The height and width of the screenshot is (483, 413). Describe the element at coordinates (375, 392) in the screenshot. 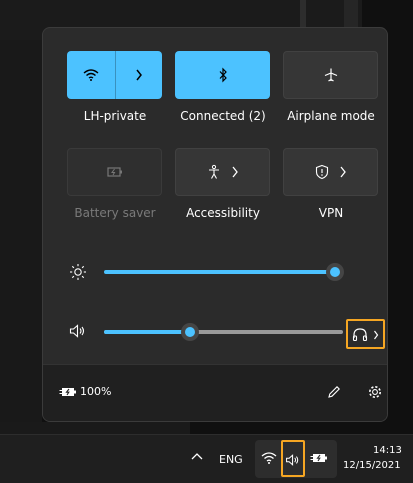

I see `settings-gear-icon` at that location.